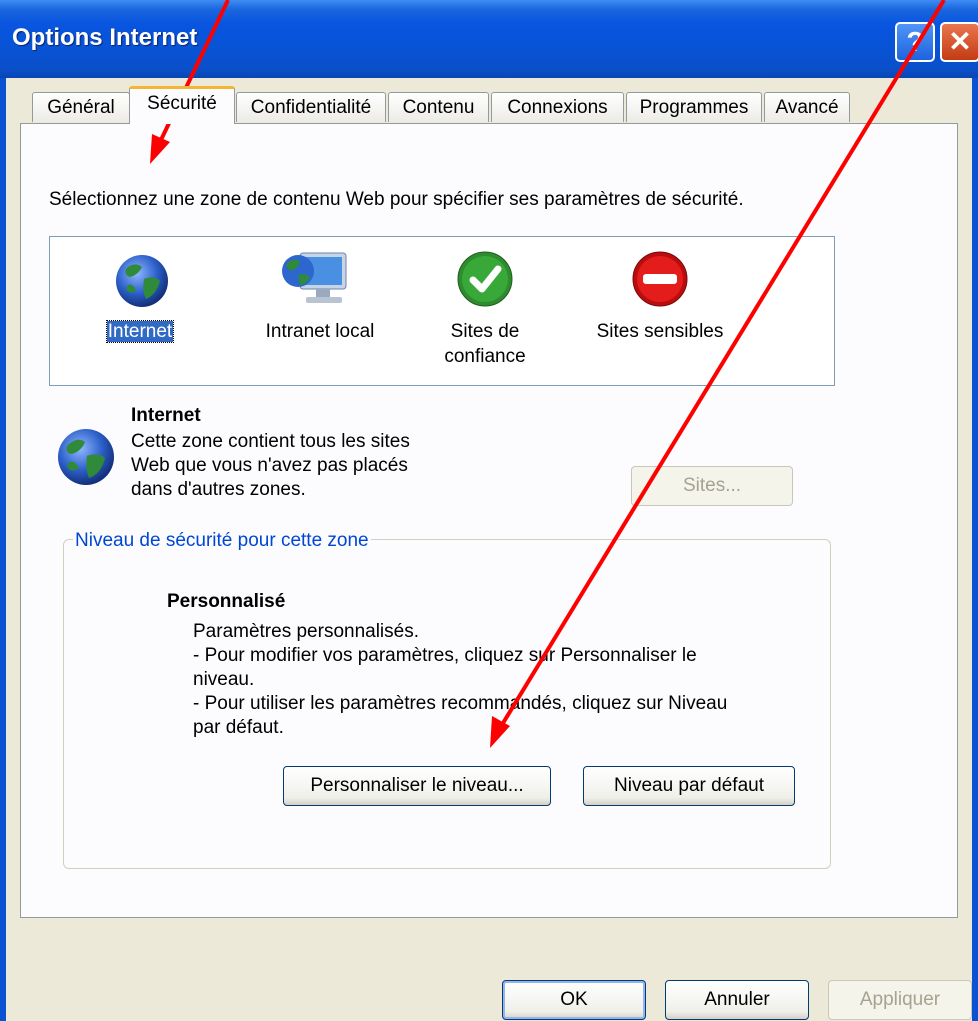 The image size is (978, 1021). I want to click on security-level-group-label: Niveau de sécurité pour cette zone, so click(222, 541).